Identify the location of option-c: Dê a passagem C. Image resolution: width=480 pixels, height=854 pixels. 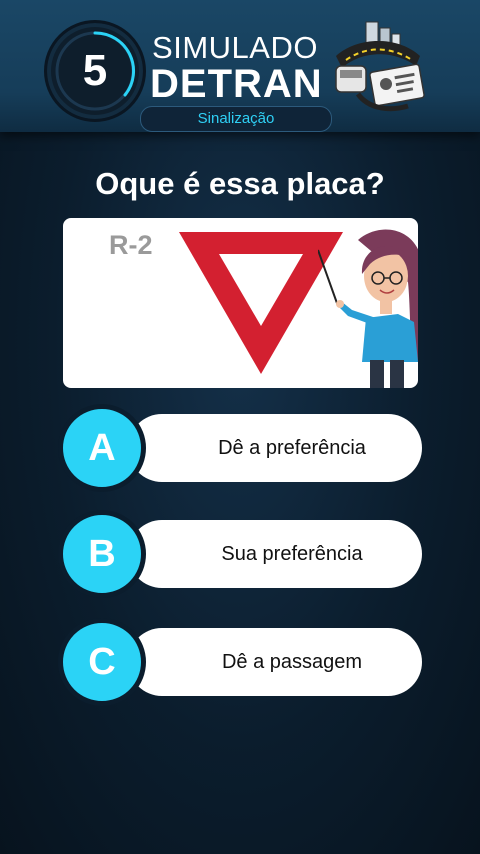
(240, 662).